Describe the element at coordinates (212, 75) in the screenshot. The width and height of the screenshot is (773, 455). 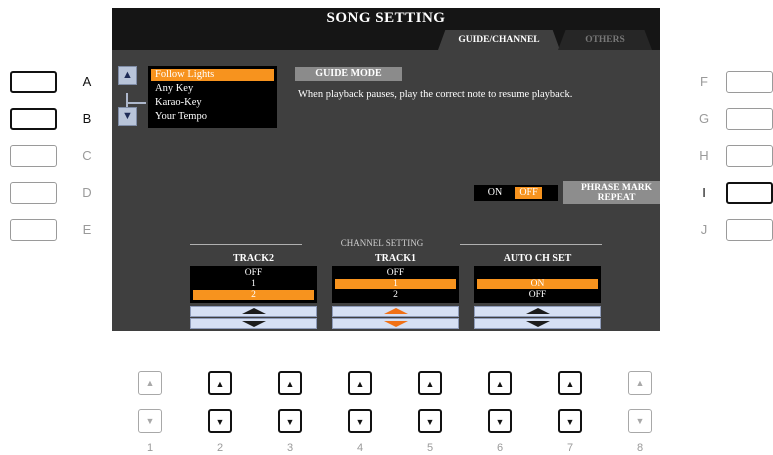
I see `list-item-follow-lights: Follow Lights` at that location.